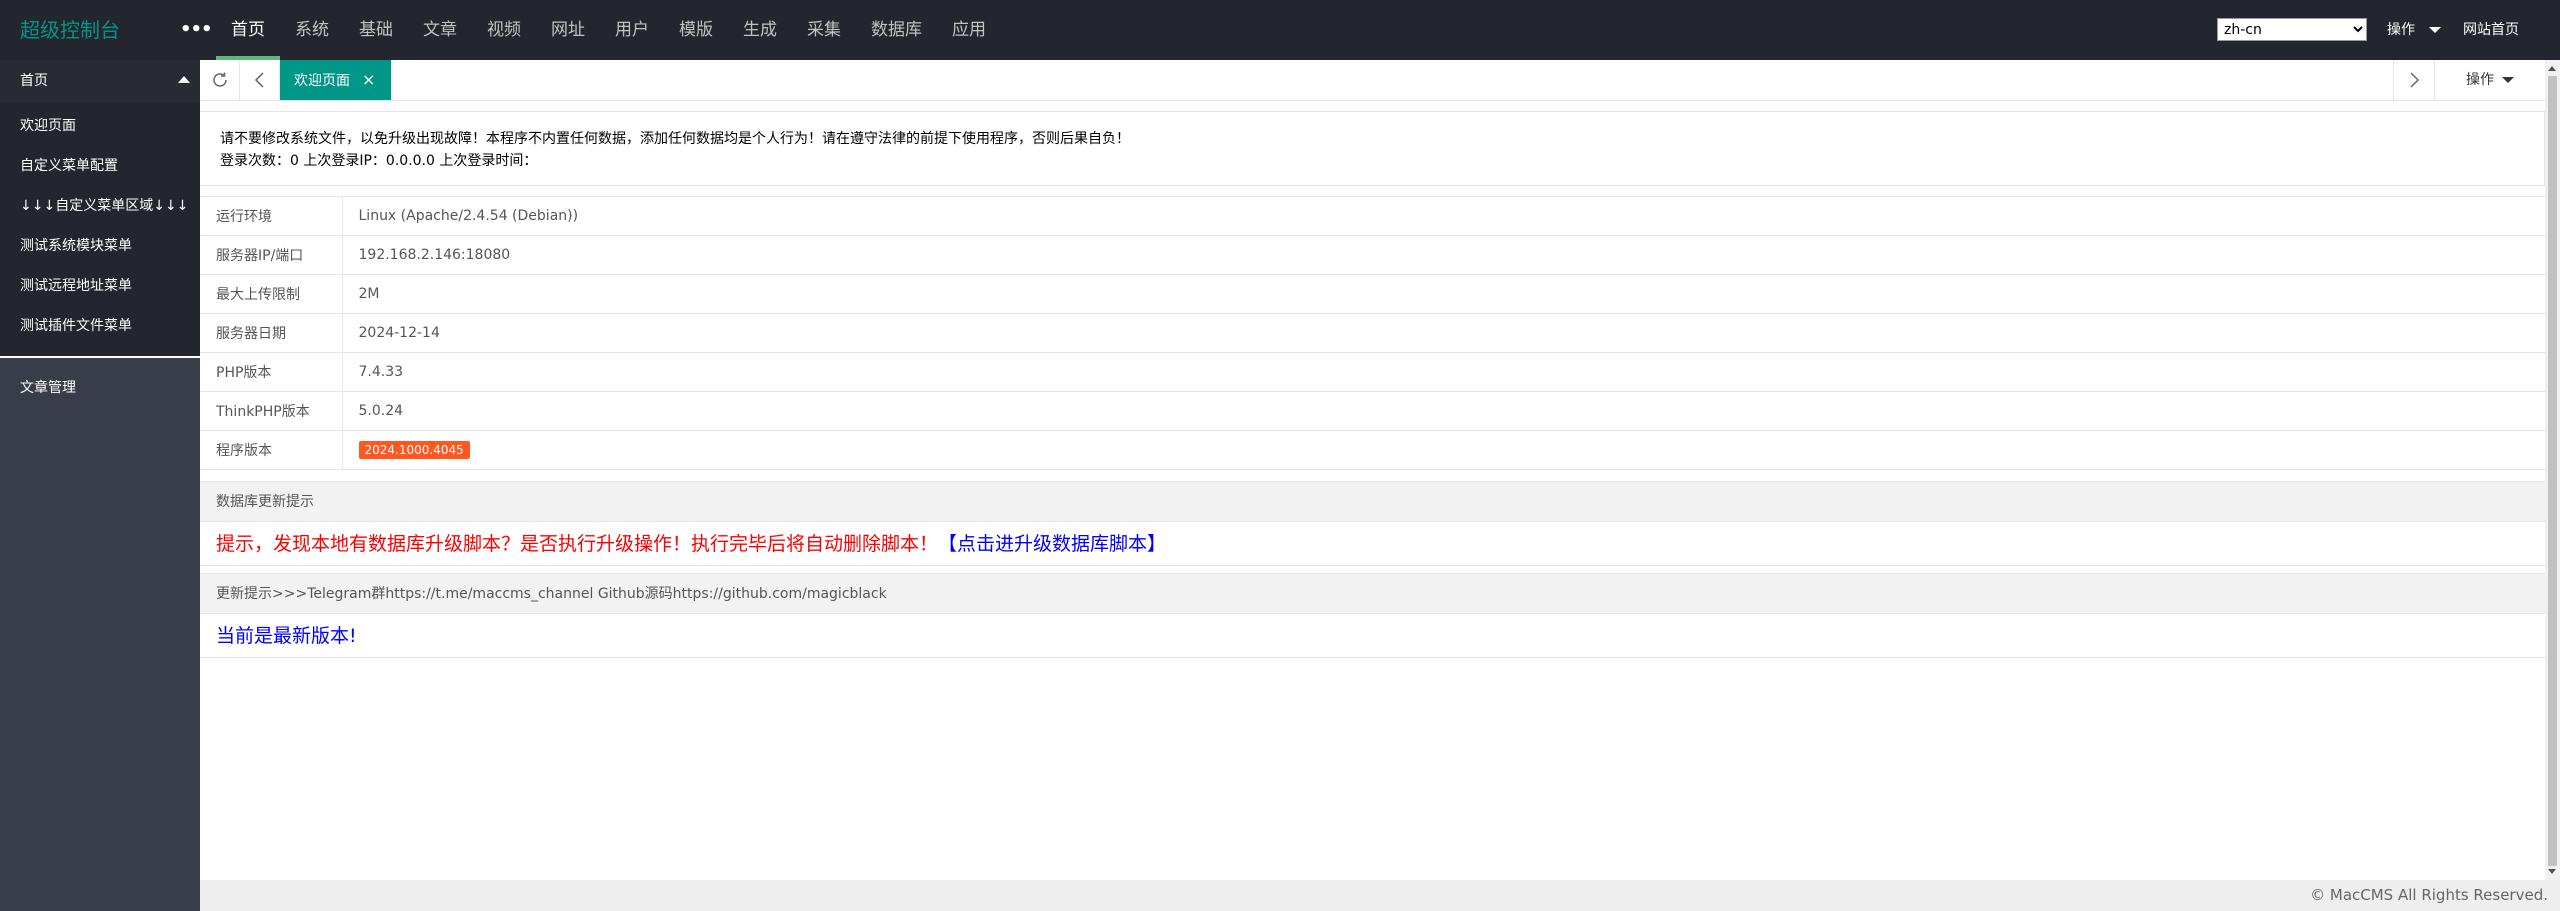 This screenshot has width=2560, height=911. What do you see at coordinates (1052, 544) in the screenshot?
I see `db-upgrade-link: 【点击进升级数据库脚本】` at bounding box center [1052, 544].